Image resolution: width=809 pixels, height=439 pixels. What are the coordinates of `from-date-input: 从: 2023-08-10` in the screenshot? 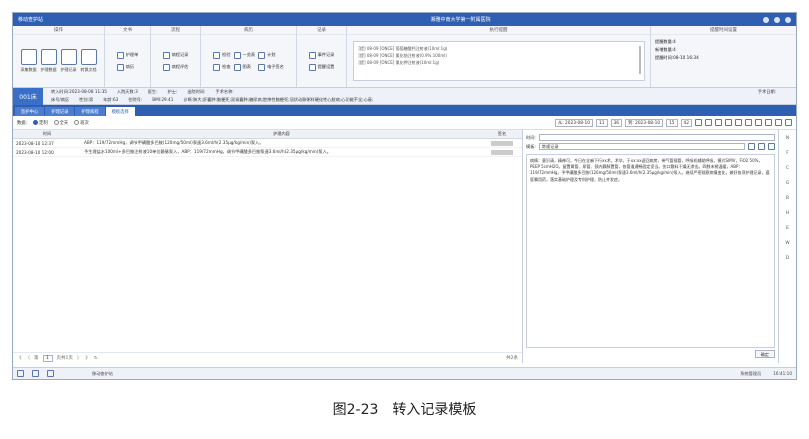 It's located at (574, 122).